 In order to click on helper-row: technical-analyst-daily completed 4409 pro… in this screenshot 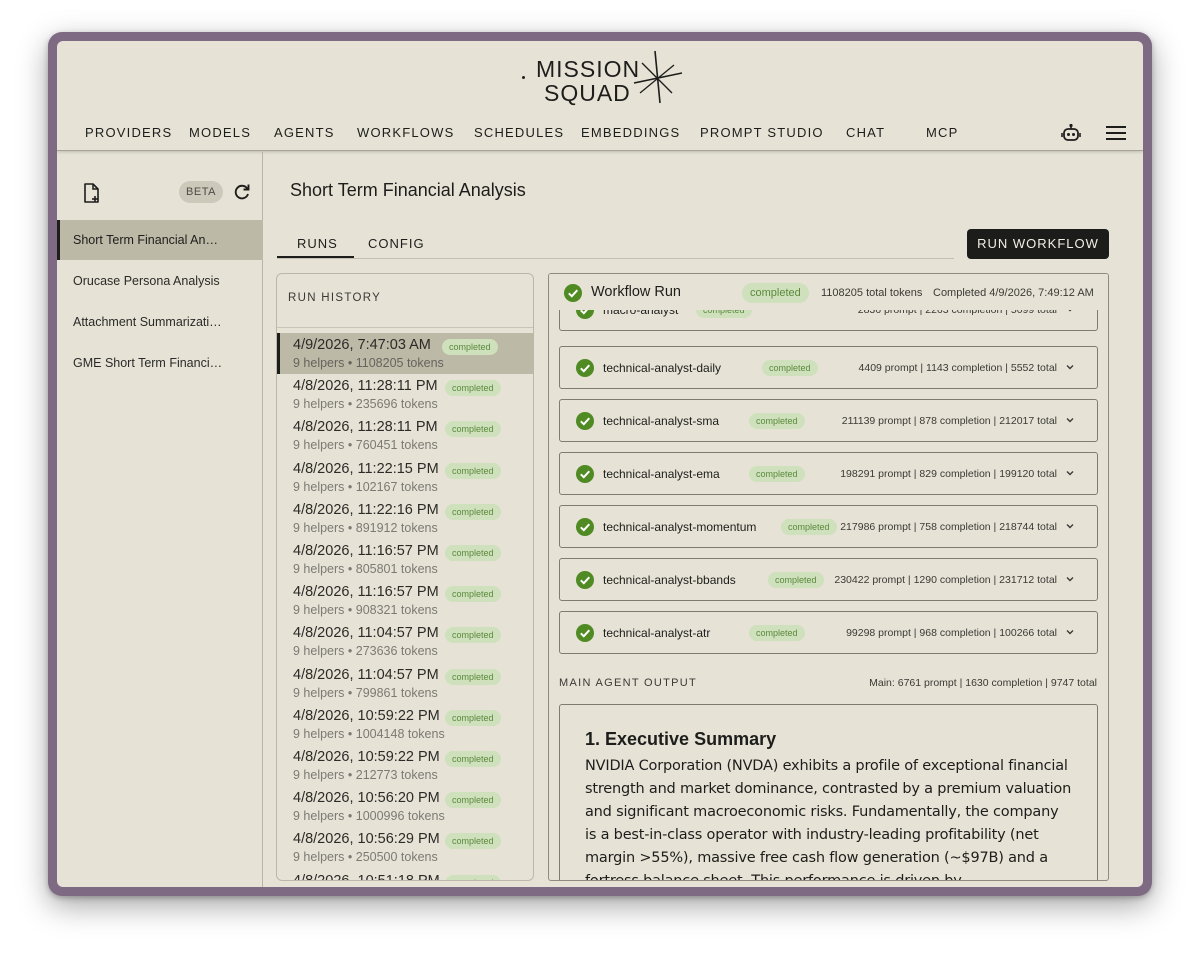, I will do `click(828, 367)`.